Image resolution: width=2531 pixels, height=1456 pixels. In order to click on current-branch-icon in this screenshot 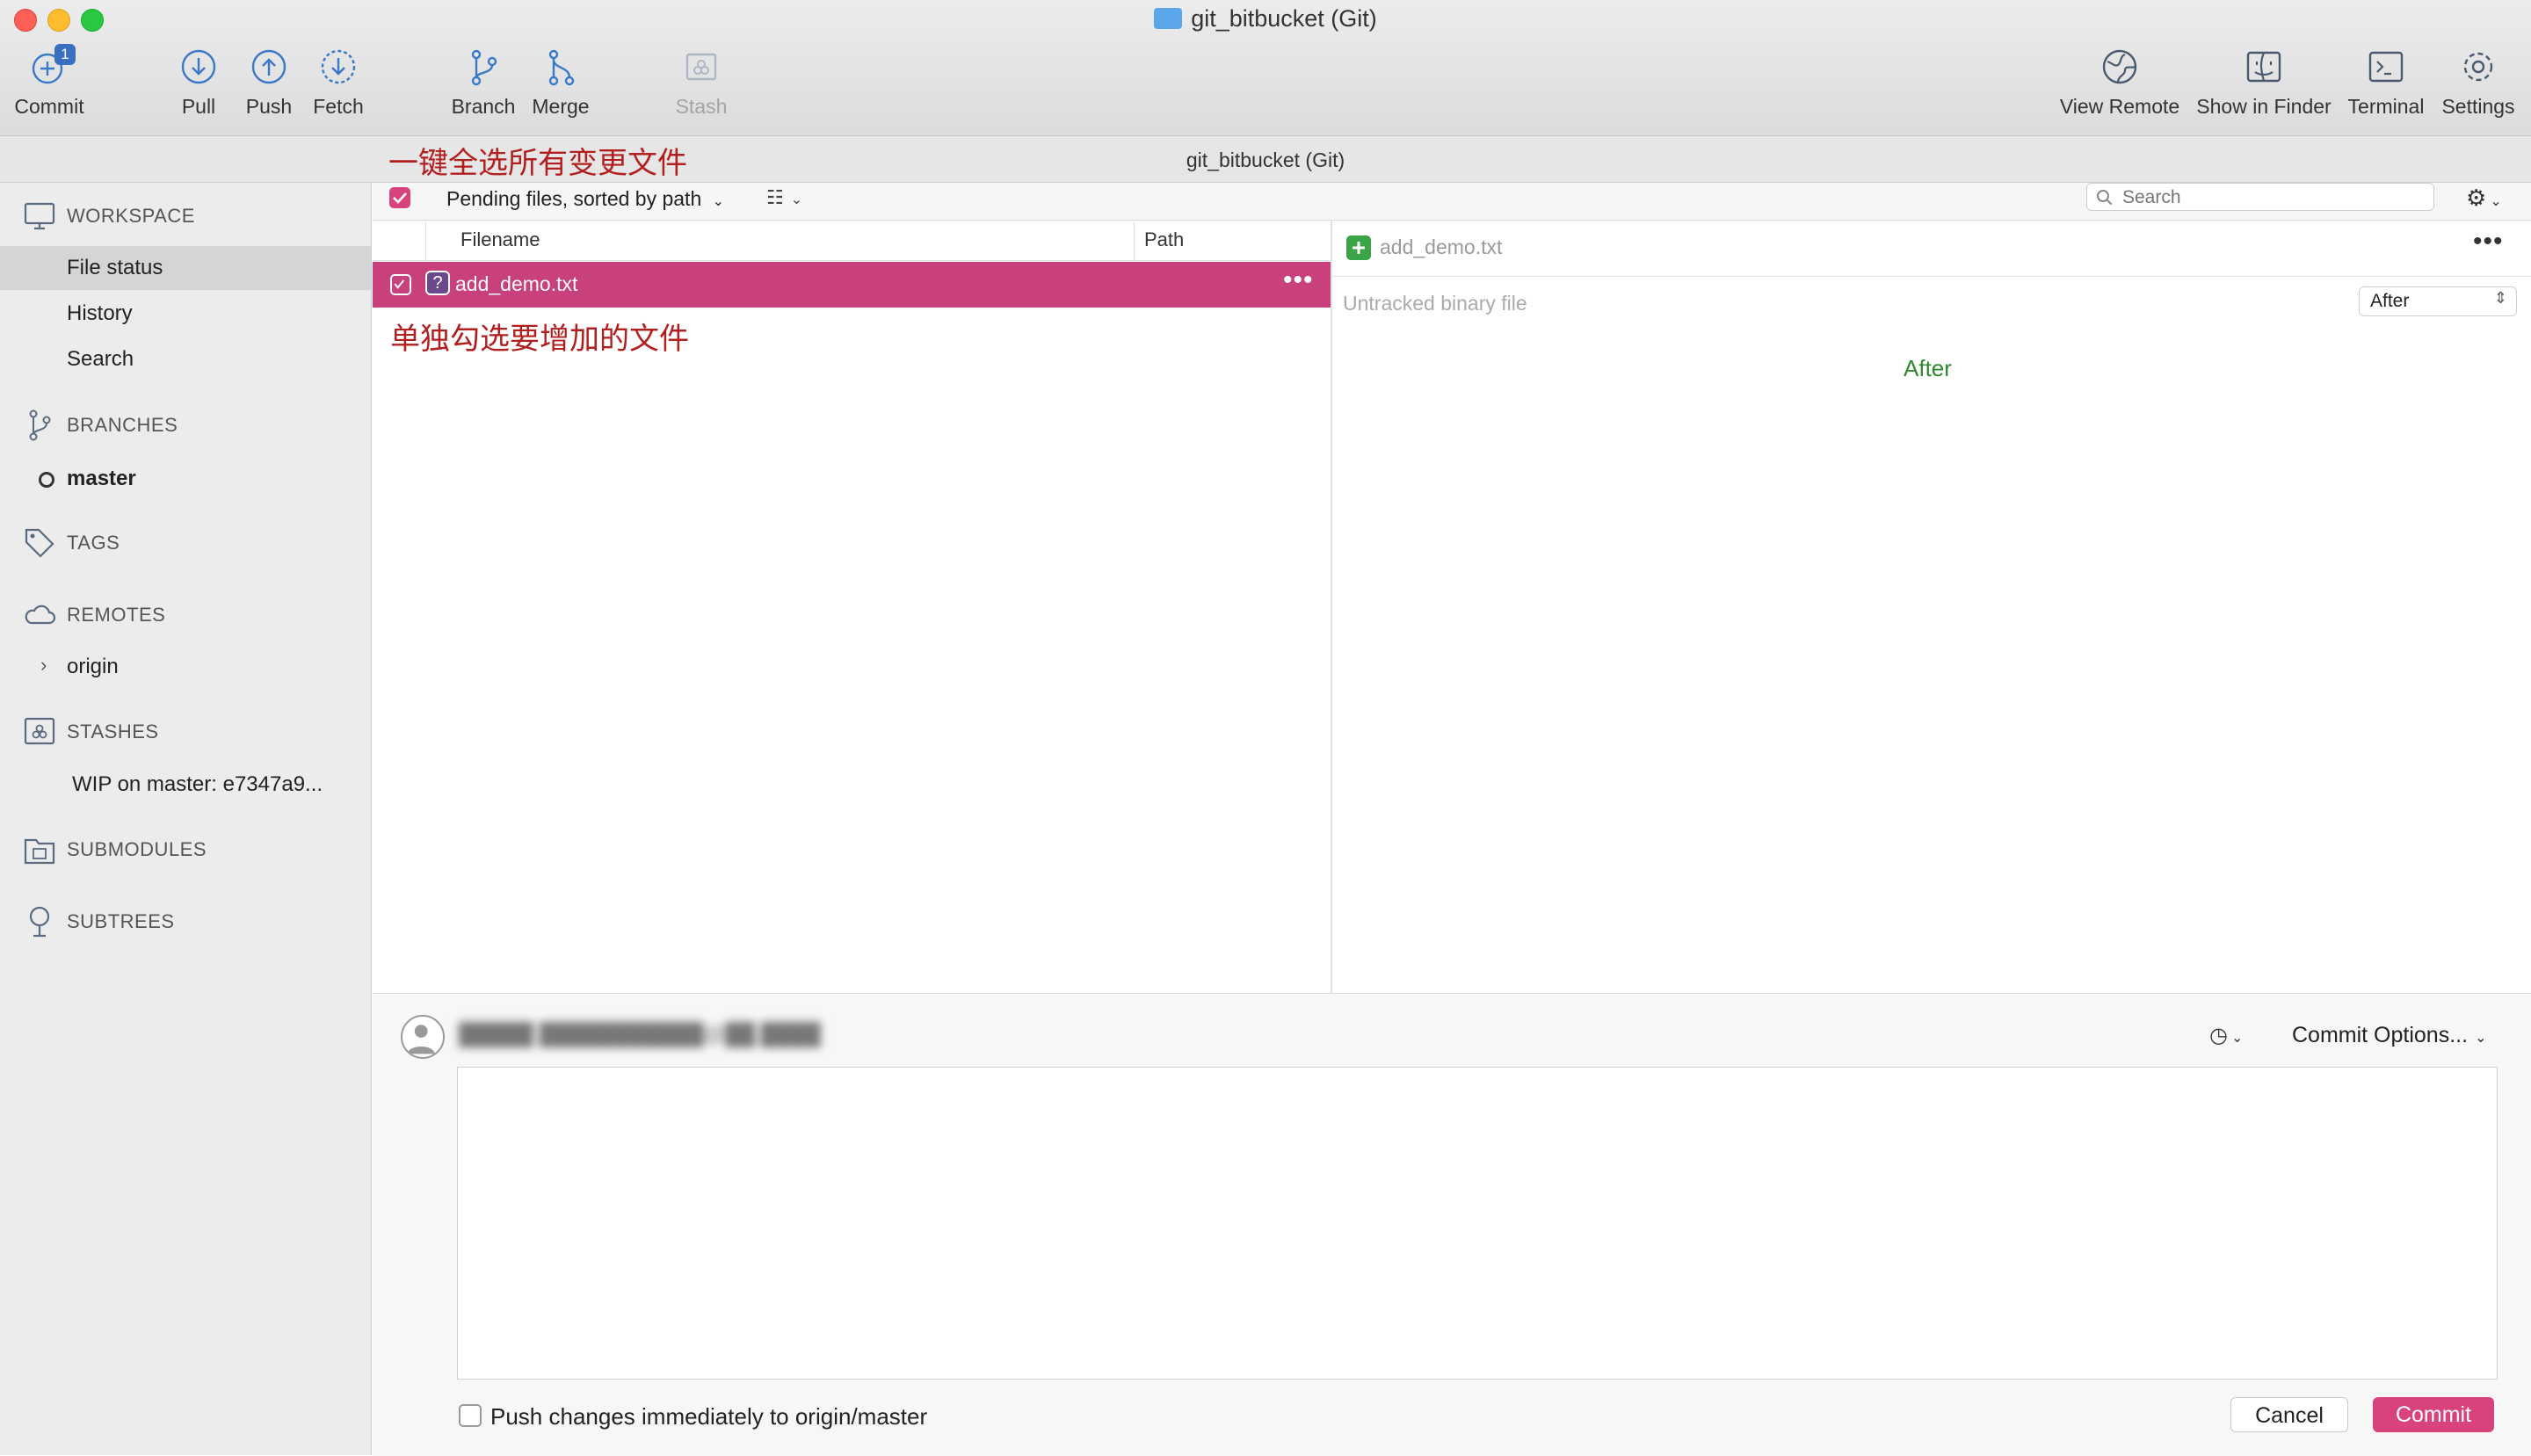, I will do `click(47, 480)`.